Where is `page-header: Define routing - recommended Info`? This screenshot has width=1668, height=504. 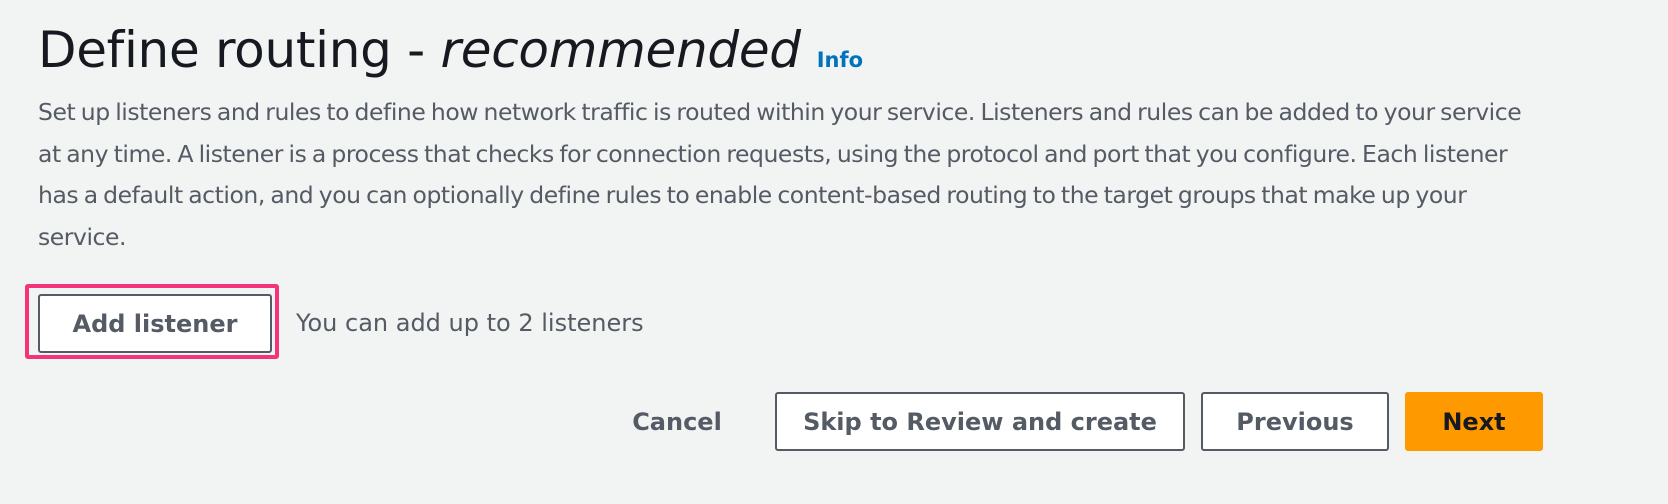
page-header: Define routing - recommended Info is located at coordinates (450, 50).